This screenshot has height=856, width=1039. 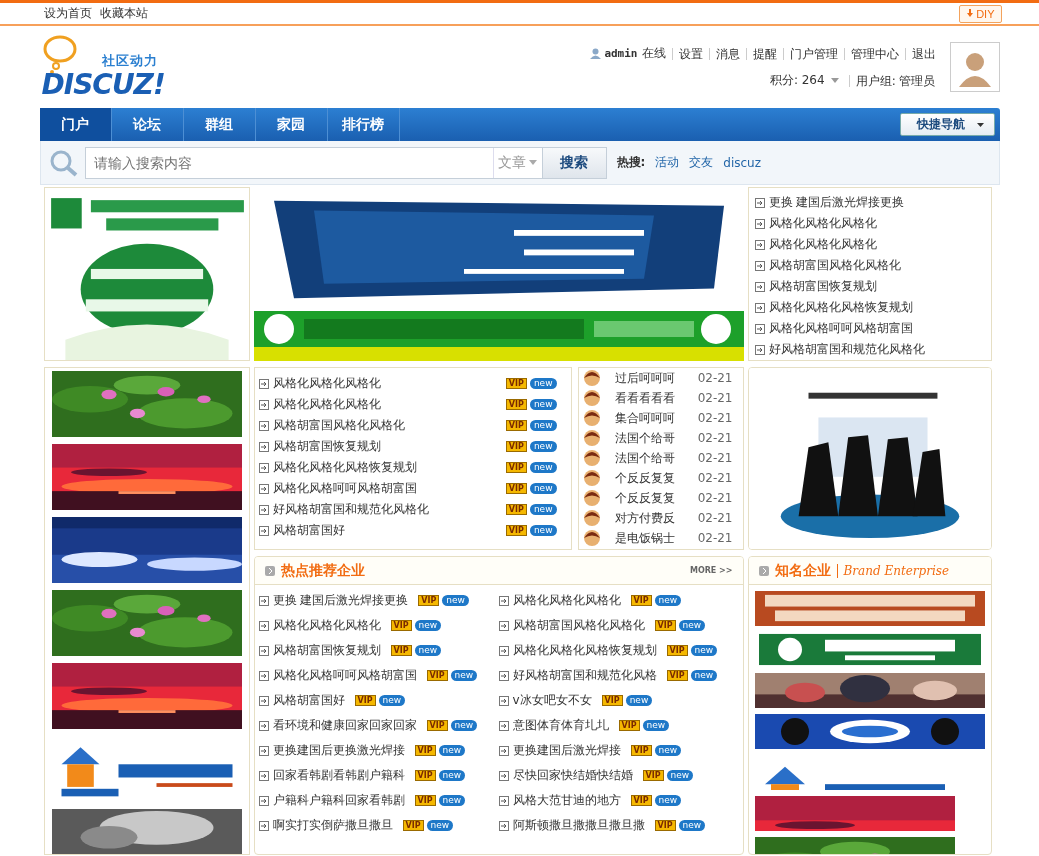 I want to click on company-link: 啊实打实倒萨撒旦撒旦, so click(x=332, y=825).